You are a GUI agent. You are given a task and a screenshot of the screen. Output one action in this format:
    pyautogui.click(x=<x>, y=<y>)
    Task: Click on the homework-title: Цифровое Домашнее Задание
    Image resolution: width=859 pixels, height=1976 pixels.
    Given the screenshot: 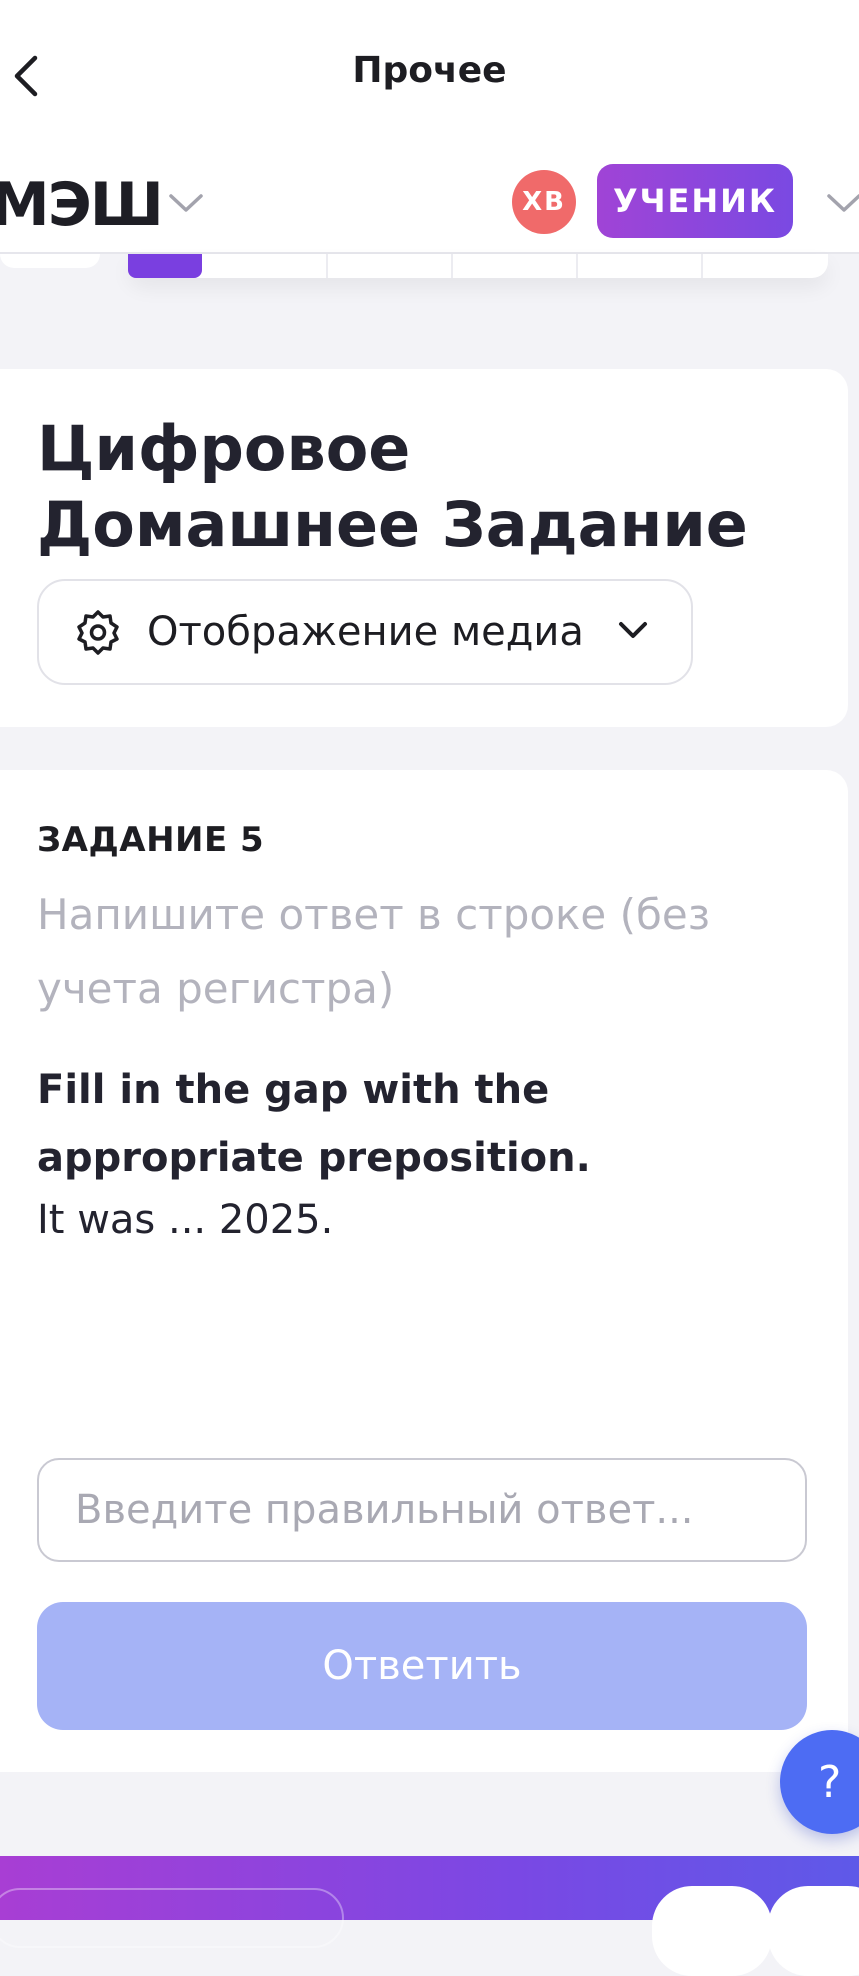 What is the action you would take?
    pyautogui.click(x=392, y=486)
    